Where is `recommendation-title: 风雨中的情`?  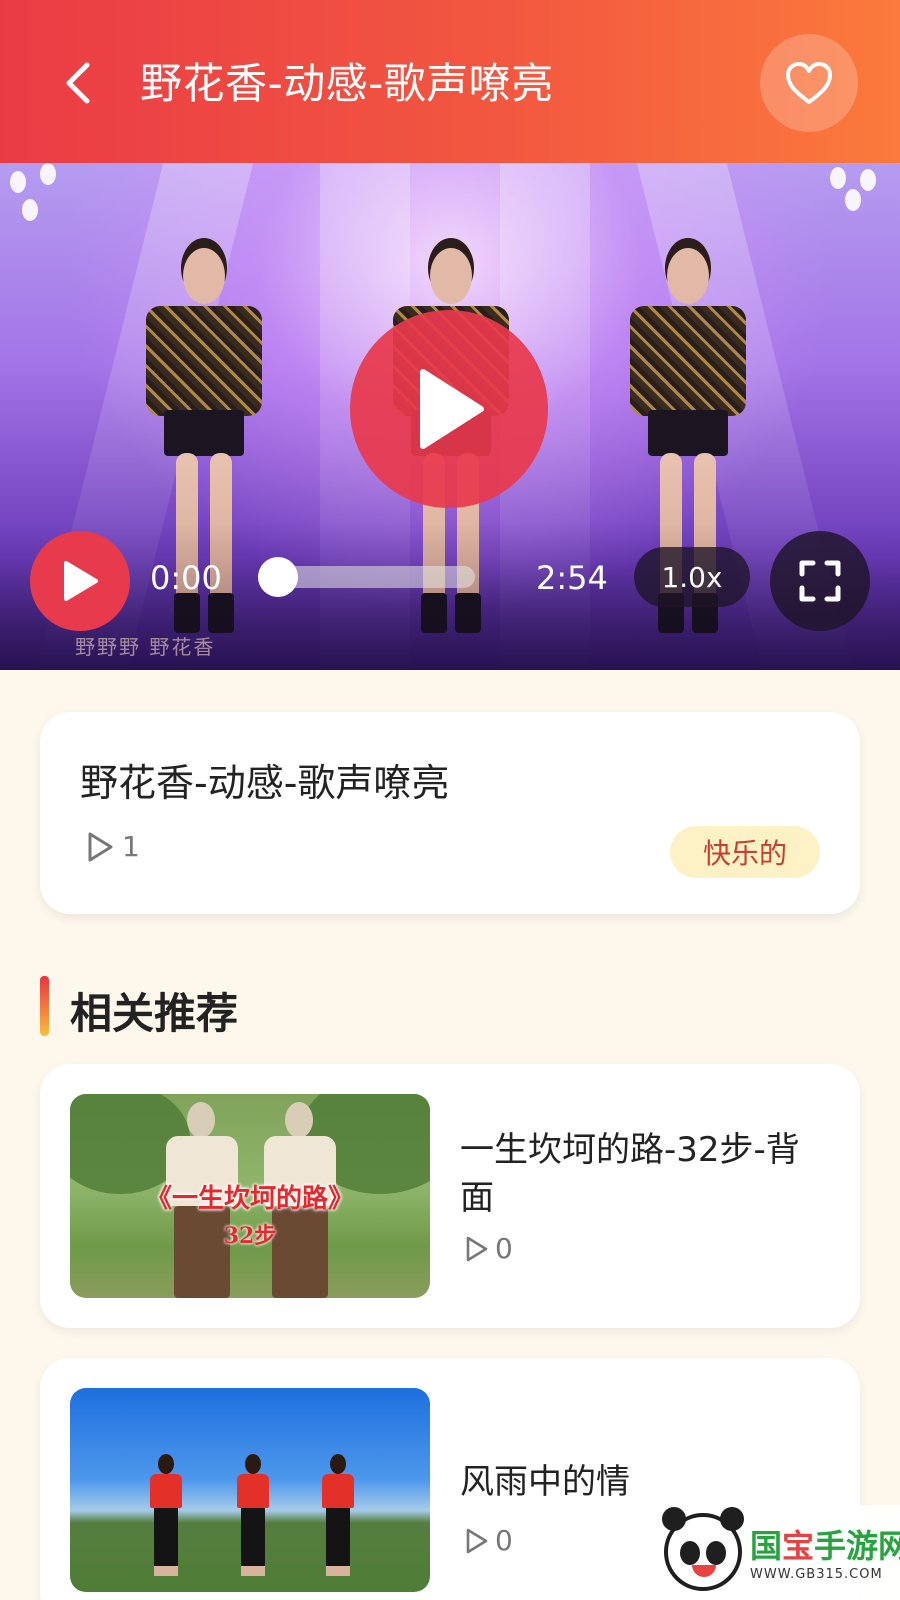
recommendation-title: 风雨中的情 is located at coordinates (545, 1482).